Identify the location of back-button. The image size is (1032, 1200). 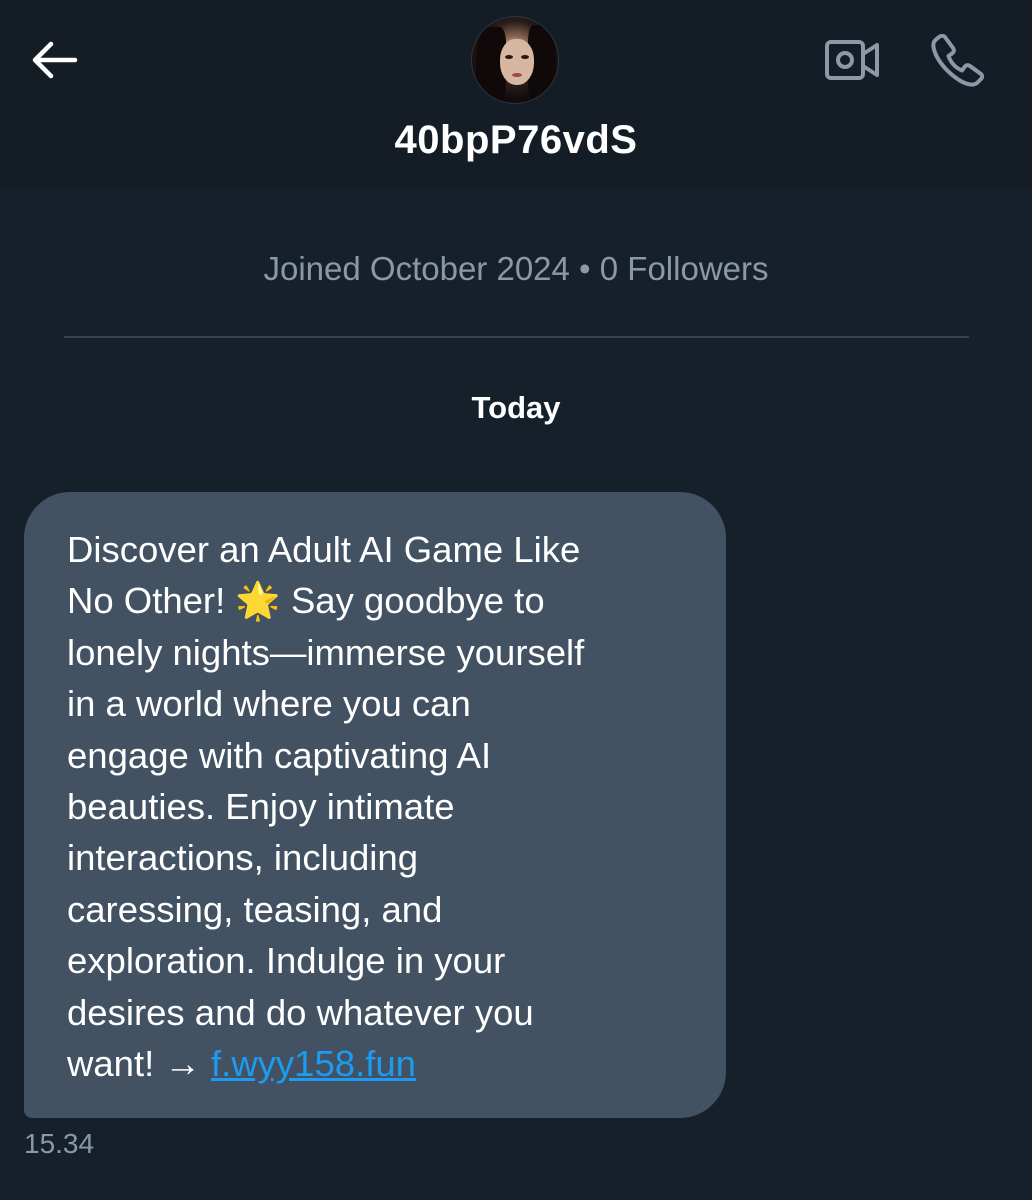
(54, 60).